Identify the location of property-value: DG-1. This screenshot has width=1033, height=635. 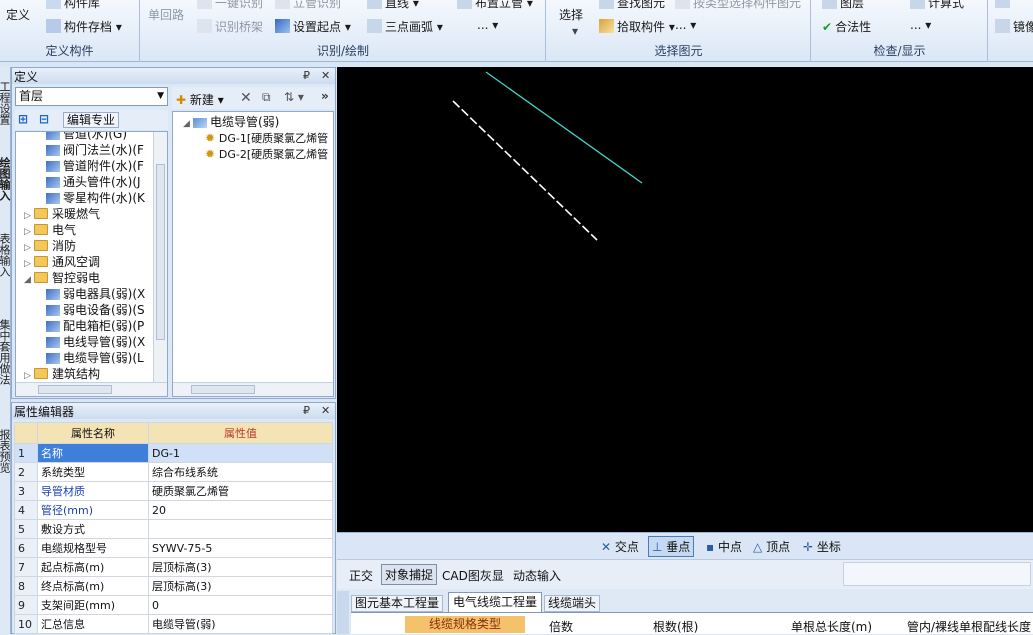
(240, 453).